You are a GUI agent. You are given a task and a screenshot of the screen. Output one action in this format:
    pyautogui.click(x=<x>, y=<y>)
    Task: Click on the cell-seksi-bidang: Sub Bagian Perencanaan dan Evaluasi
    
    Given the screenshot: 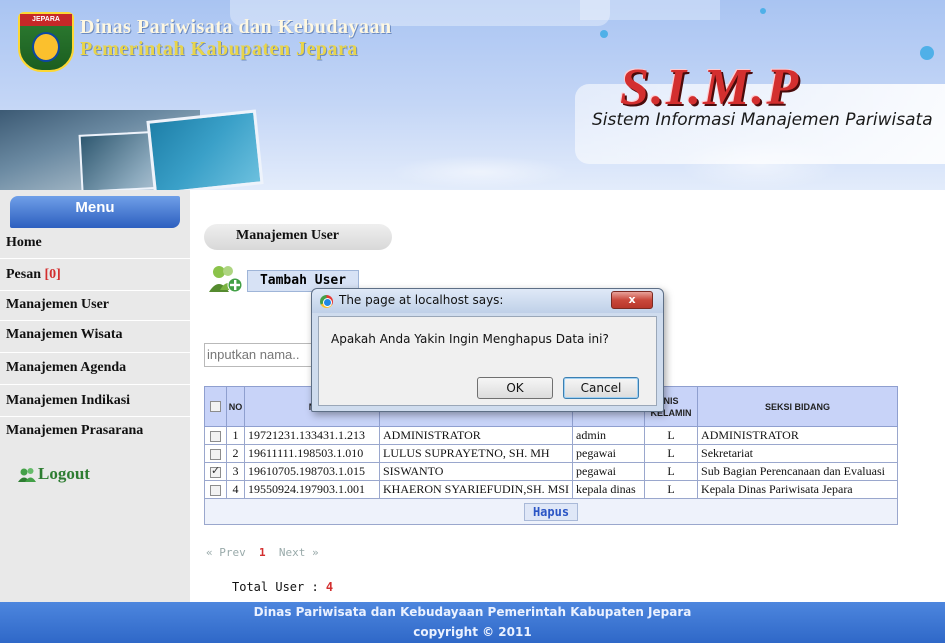 What is the action you would take?
    pyautogui.click(x=797, y=471)
    